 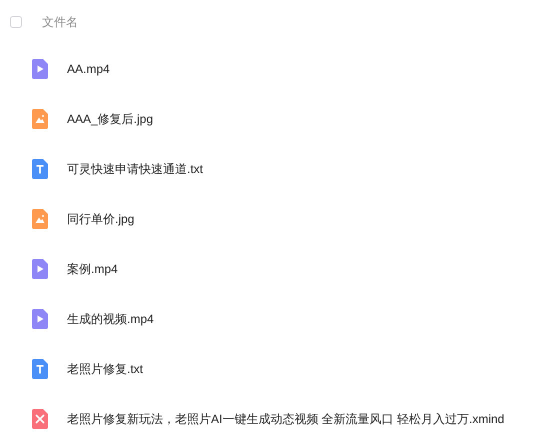 What do you see at coordinates (88, 69) in the screenshot?
I see `file-name: AA.mp4` at bounding box center [88, 69].